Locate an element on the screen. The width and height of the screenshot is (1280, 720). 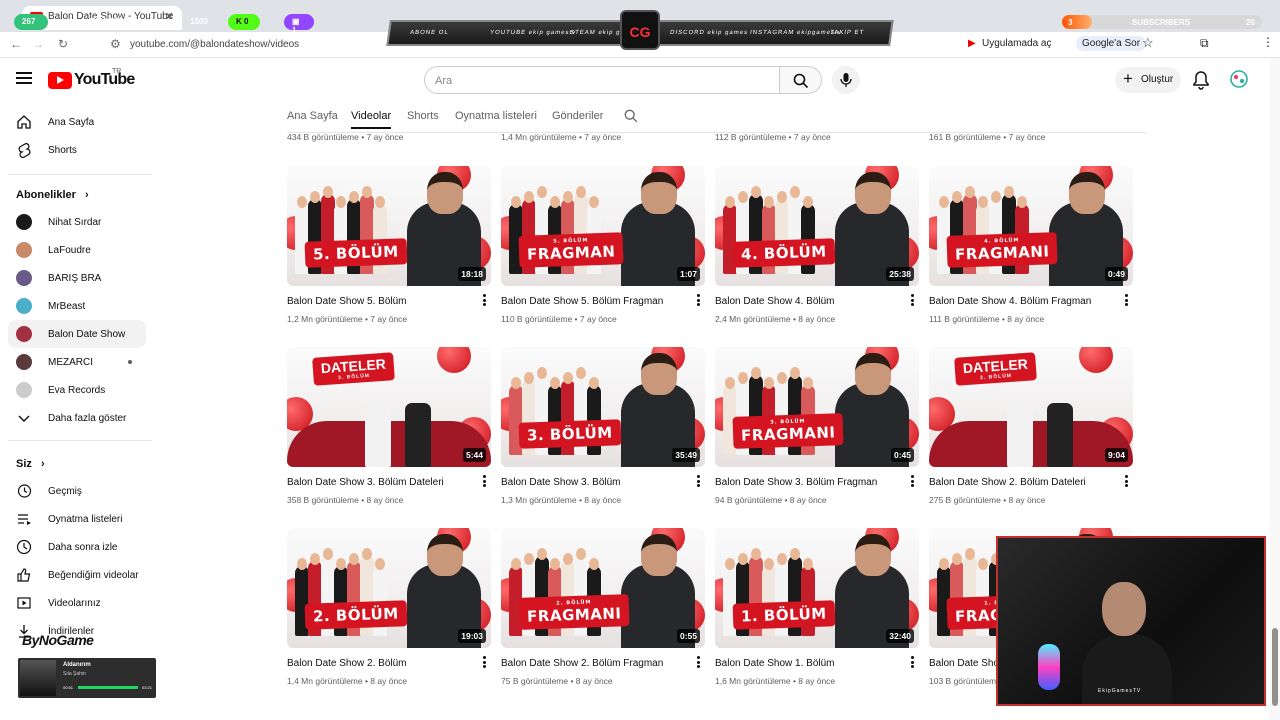
sidebar-item-your-videos: Videolarınız is located at coordinates (77, 603).